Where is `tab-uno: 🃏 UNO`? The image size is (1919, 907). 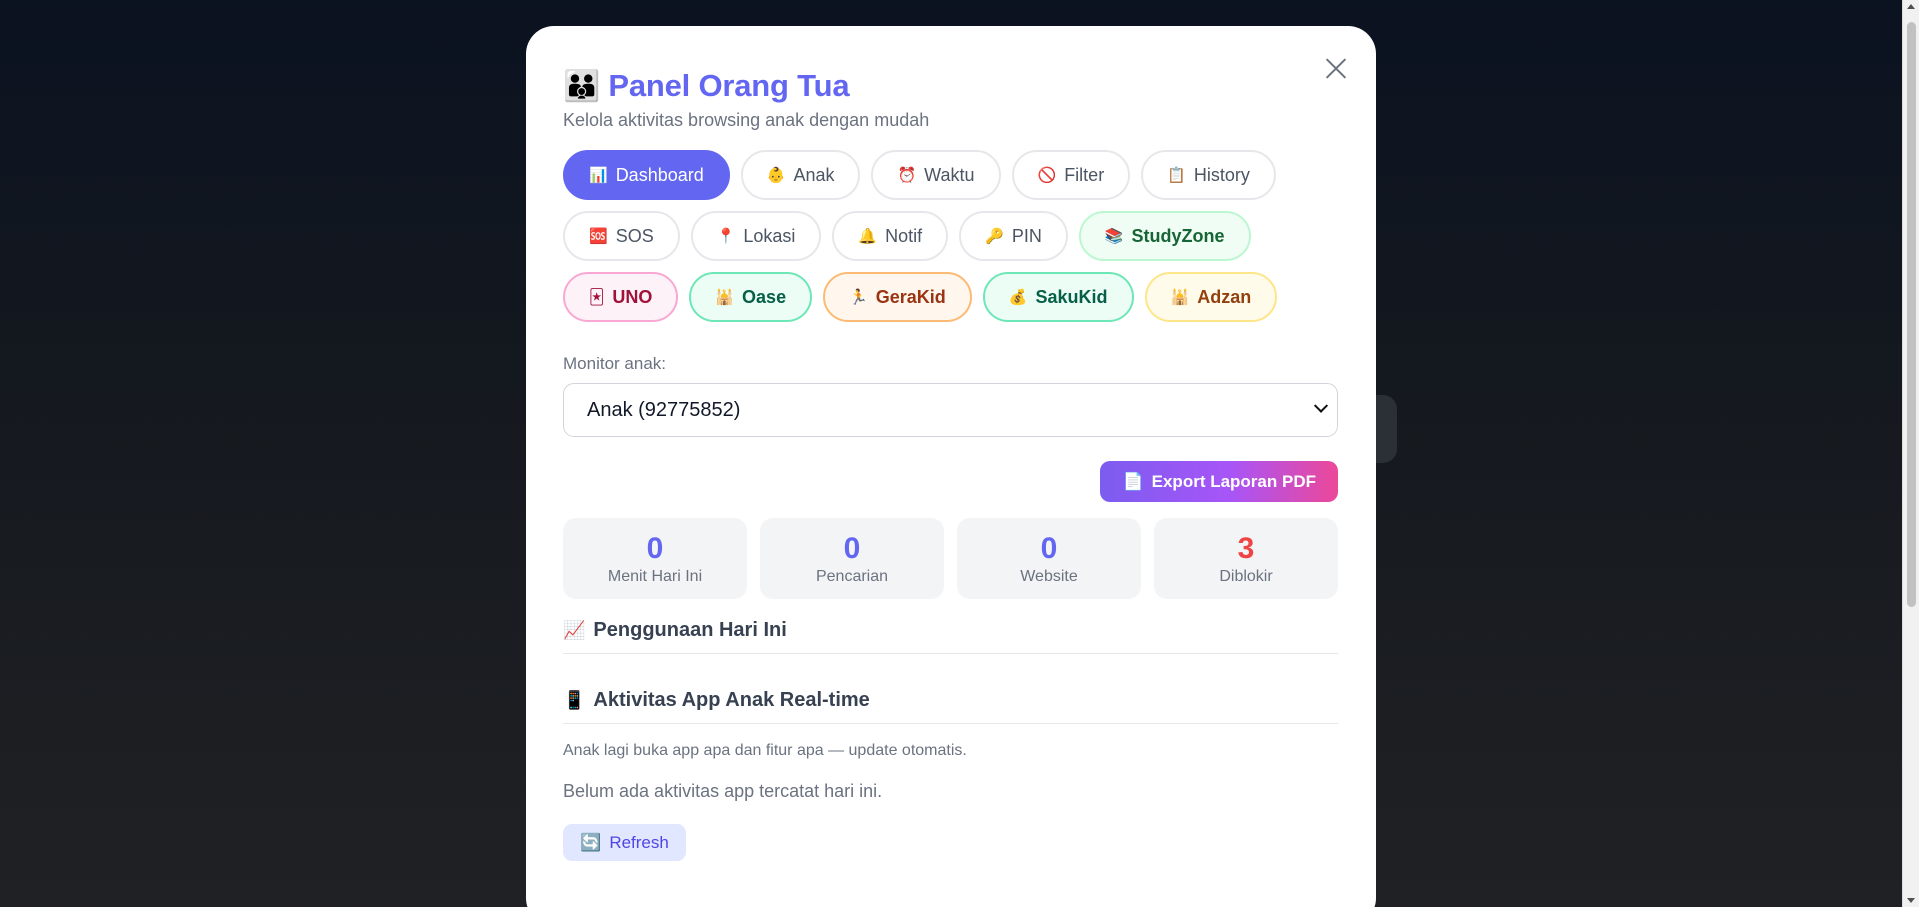 tab-uno: 🃏 UNO is located at coordinates (621, 297).